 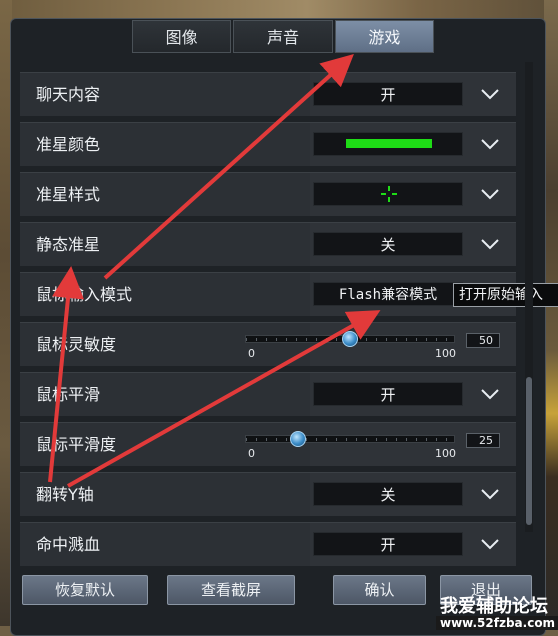 I want to click on setting-label: 准星颜色, so click(x=68, y=144).